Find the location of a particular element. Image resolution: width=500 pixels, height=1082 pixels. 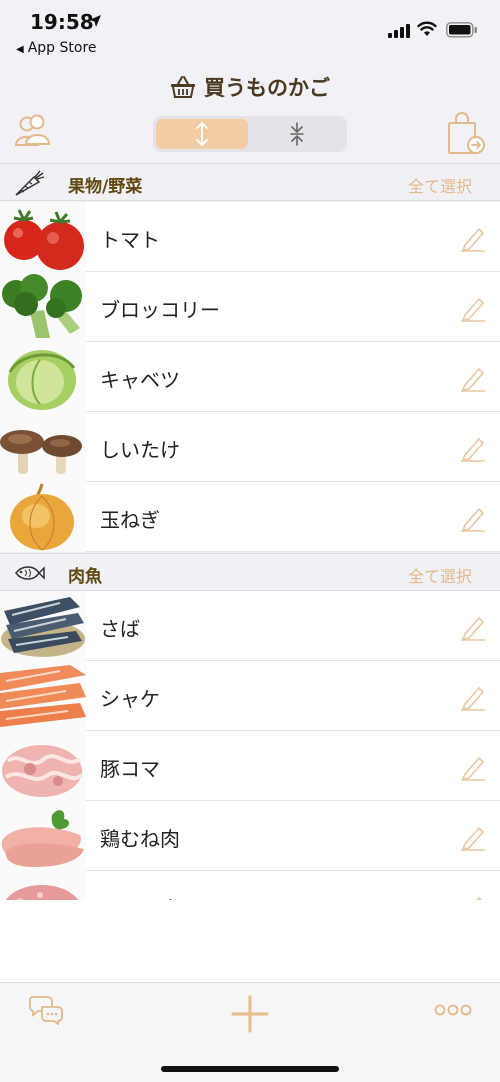

item-label: 玉ねぎ is located at coordinates (130, 520).